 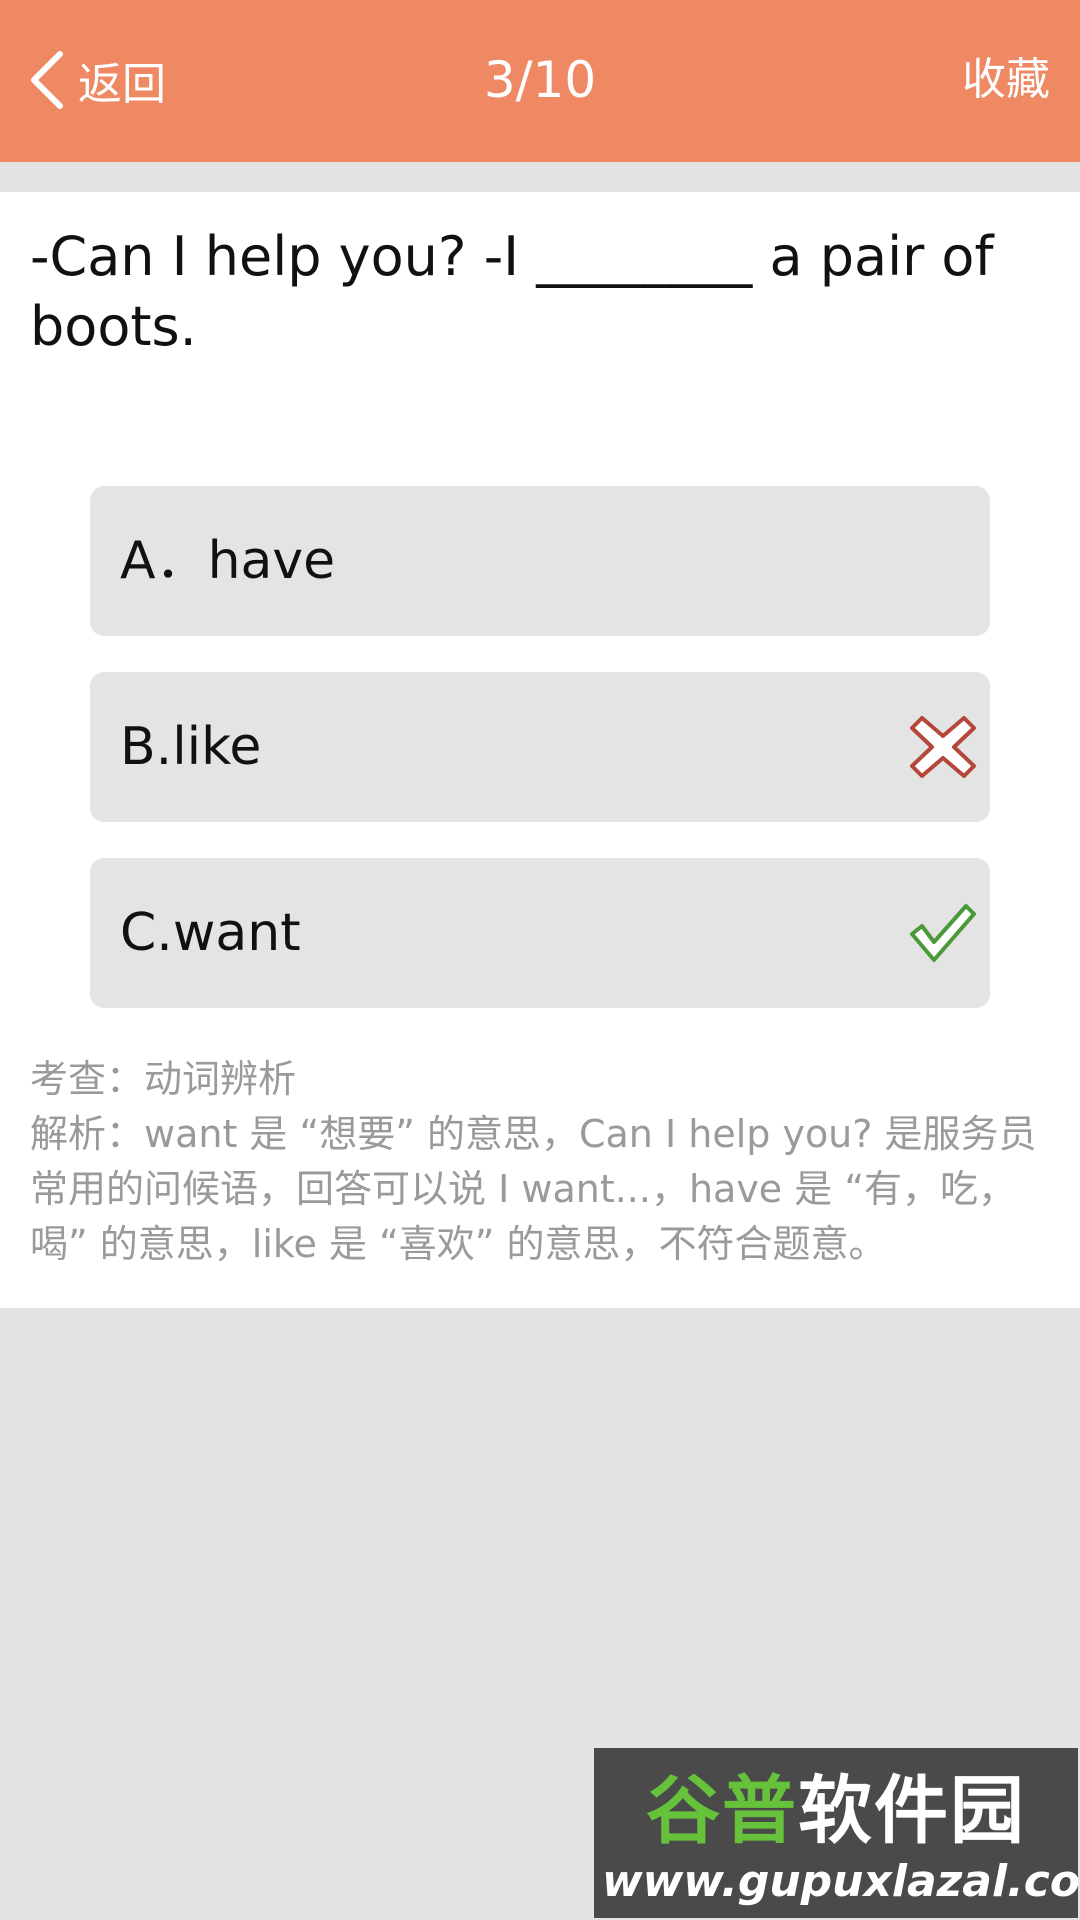 What do you see at coordinates (1006, 80) in the screenshot?
I see `favorite-button: 收藏` at bounding box center [1006, 80].